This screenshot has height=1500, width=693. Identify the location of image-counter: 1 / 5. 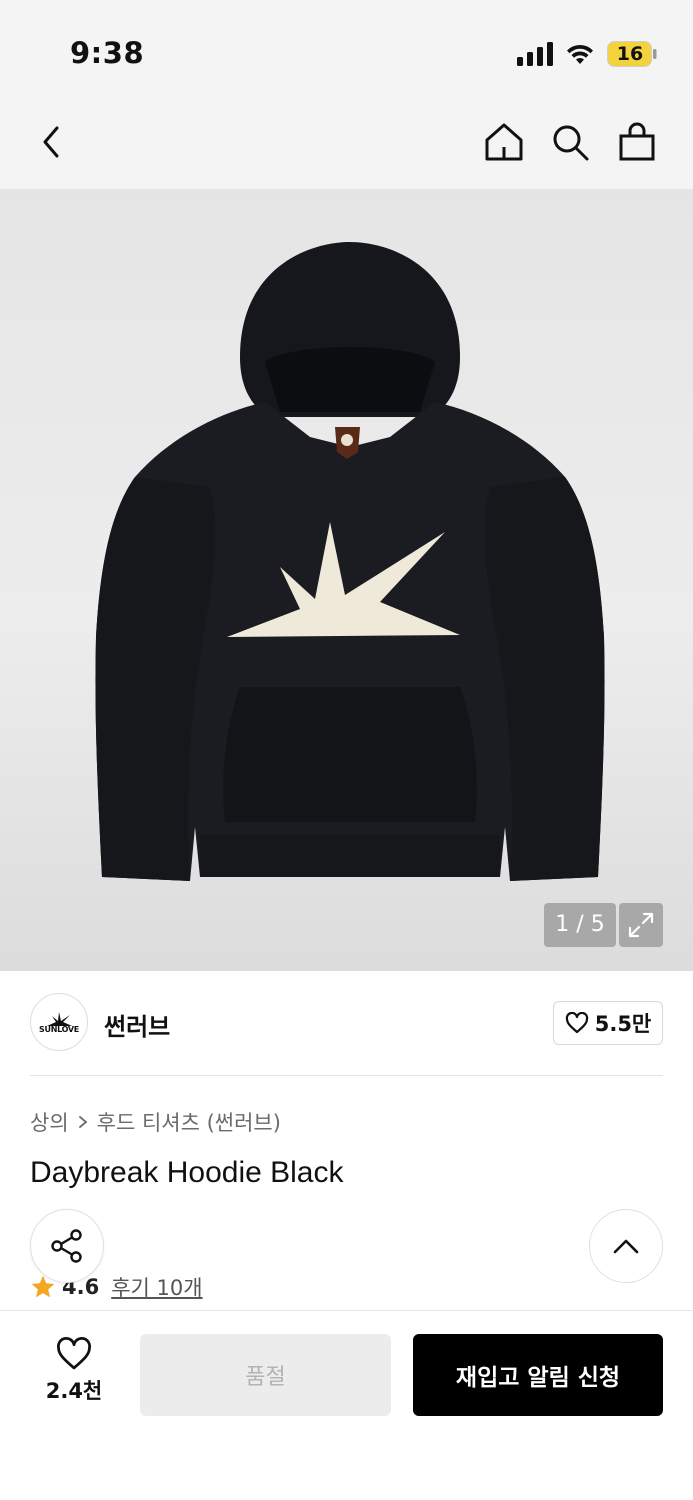
(580, 925).